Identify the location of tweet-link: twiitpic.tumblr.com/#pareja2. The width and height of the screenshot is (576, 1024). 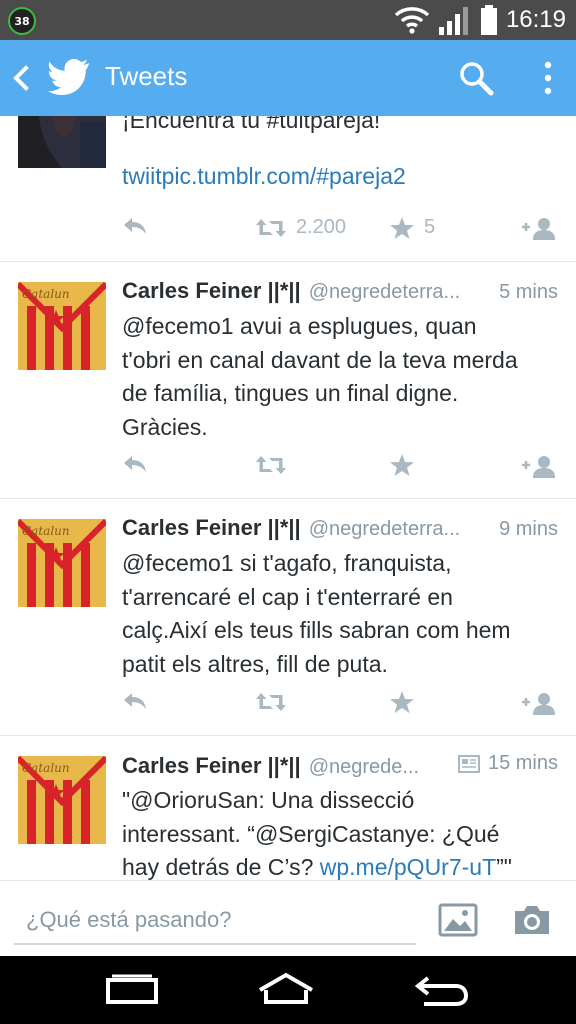
(340, 177).